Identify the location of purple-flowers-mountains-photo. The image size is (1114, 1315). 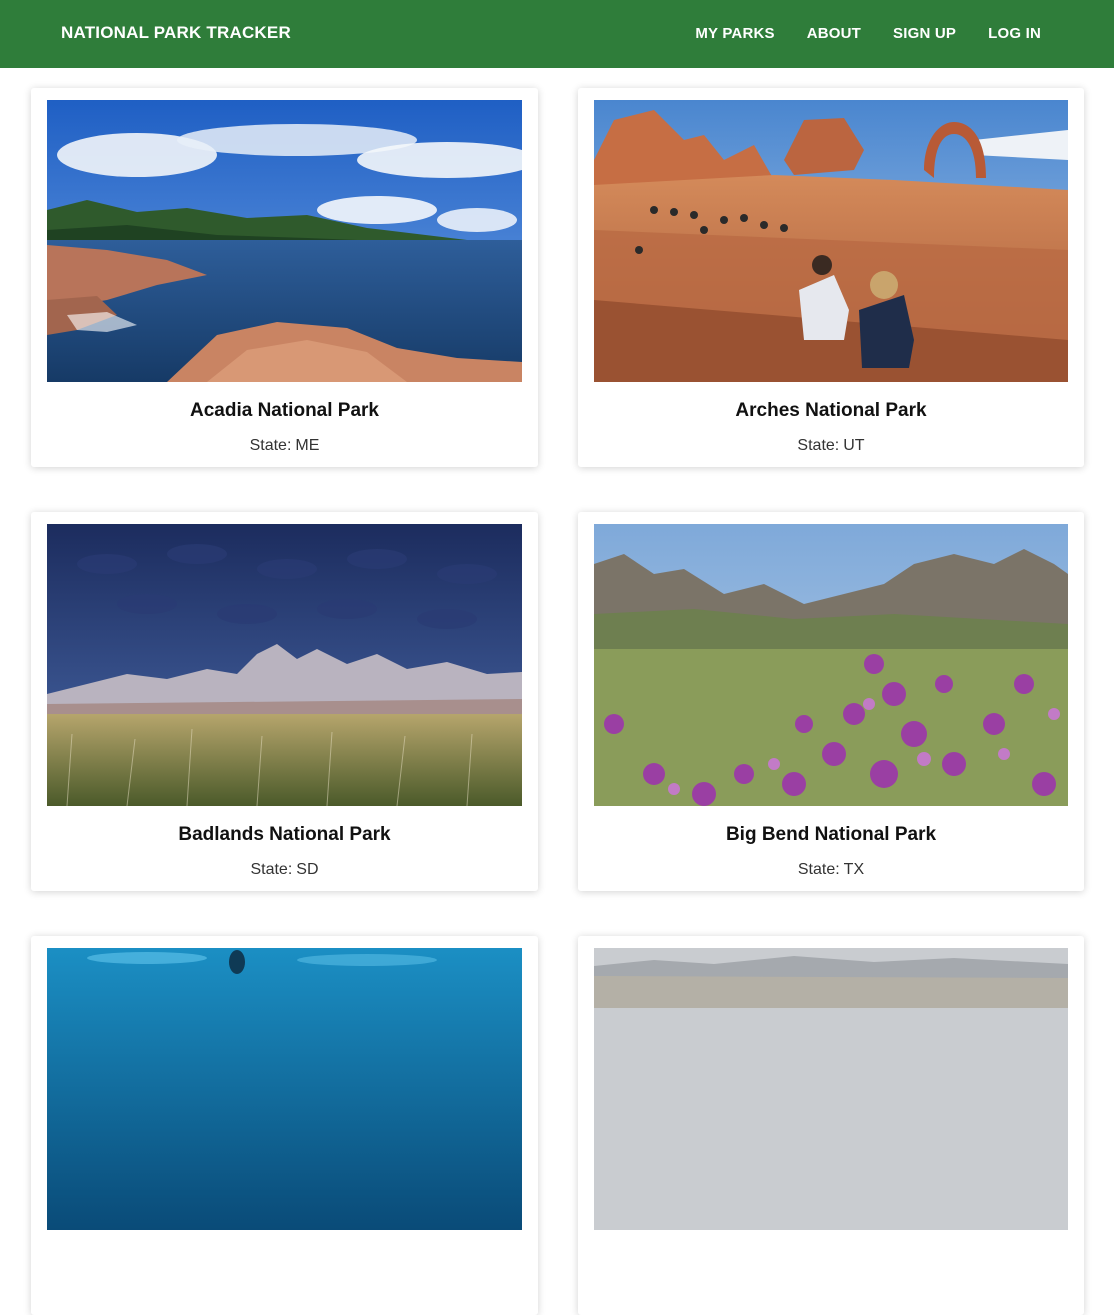
(831, 665).